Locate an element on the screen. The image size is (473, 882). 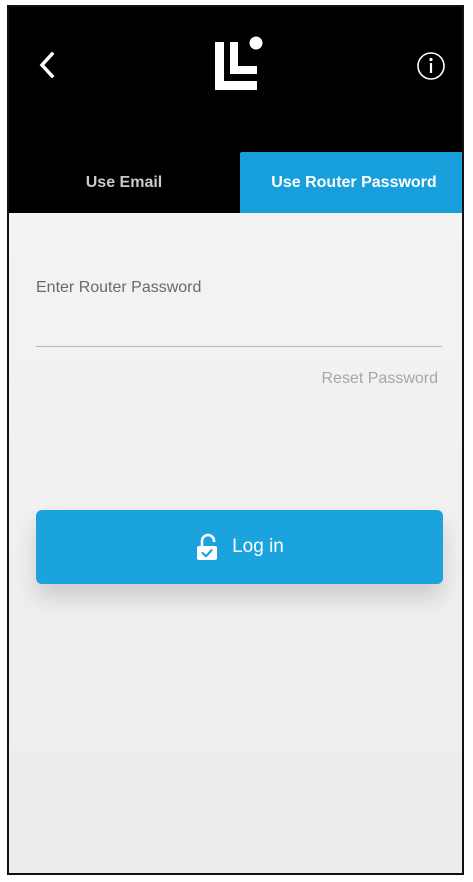
router-password-input is located at coordinates (239, 327).